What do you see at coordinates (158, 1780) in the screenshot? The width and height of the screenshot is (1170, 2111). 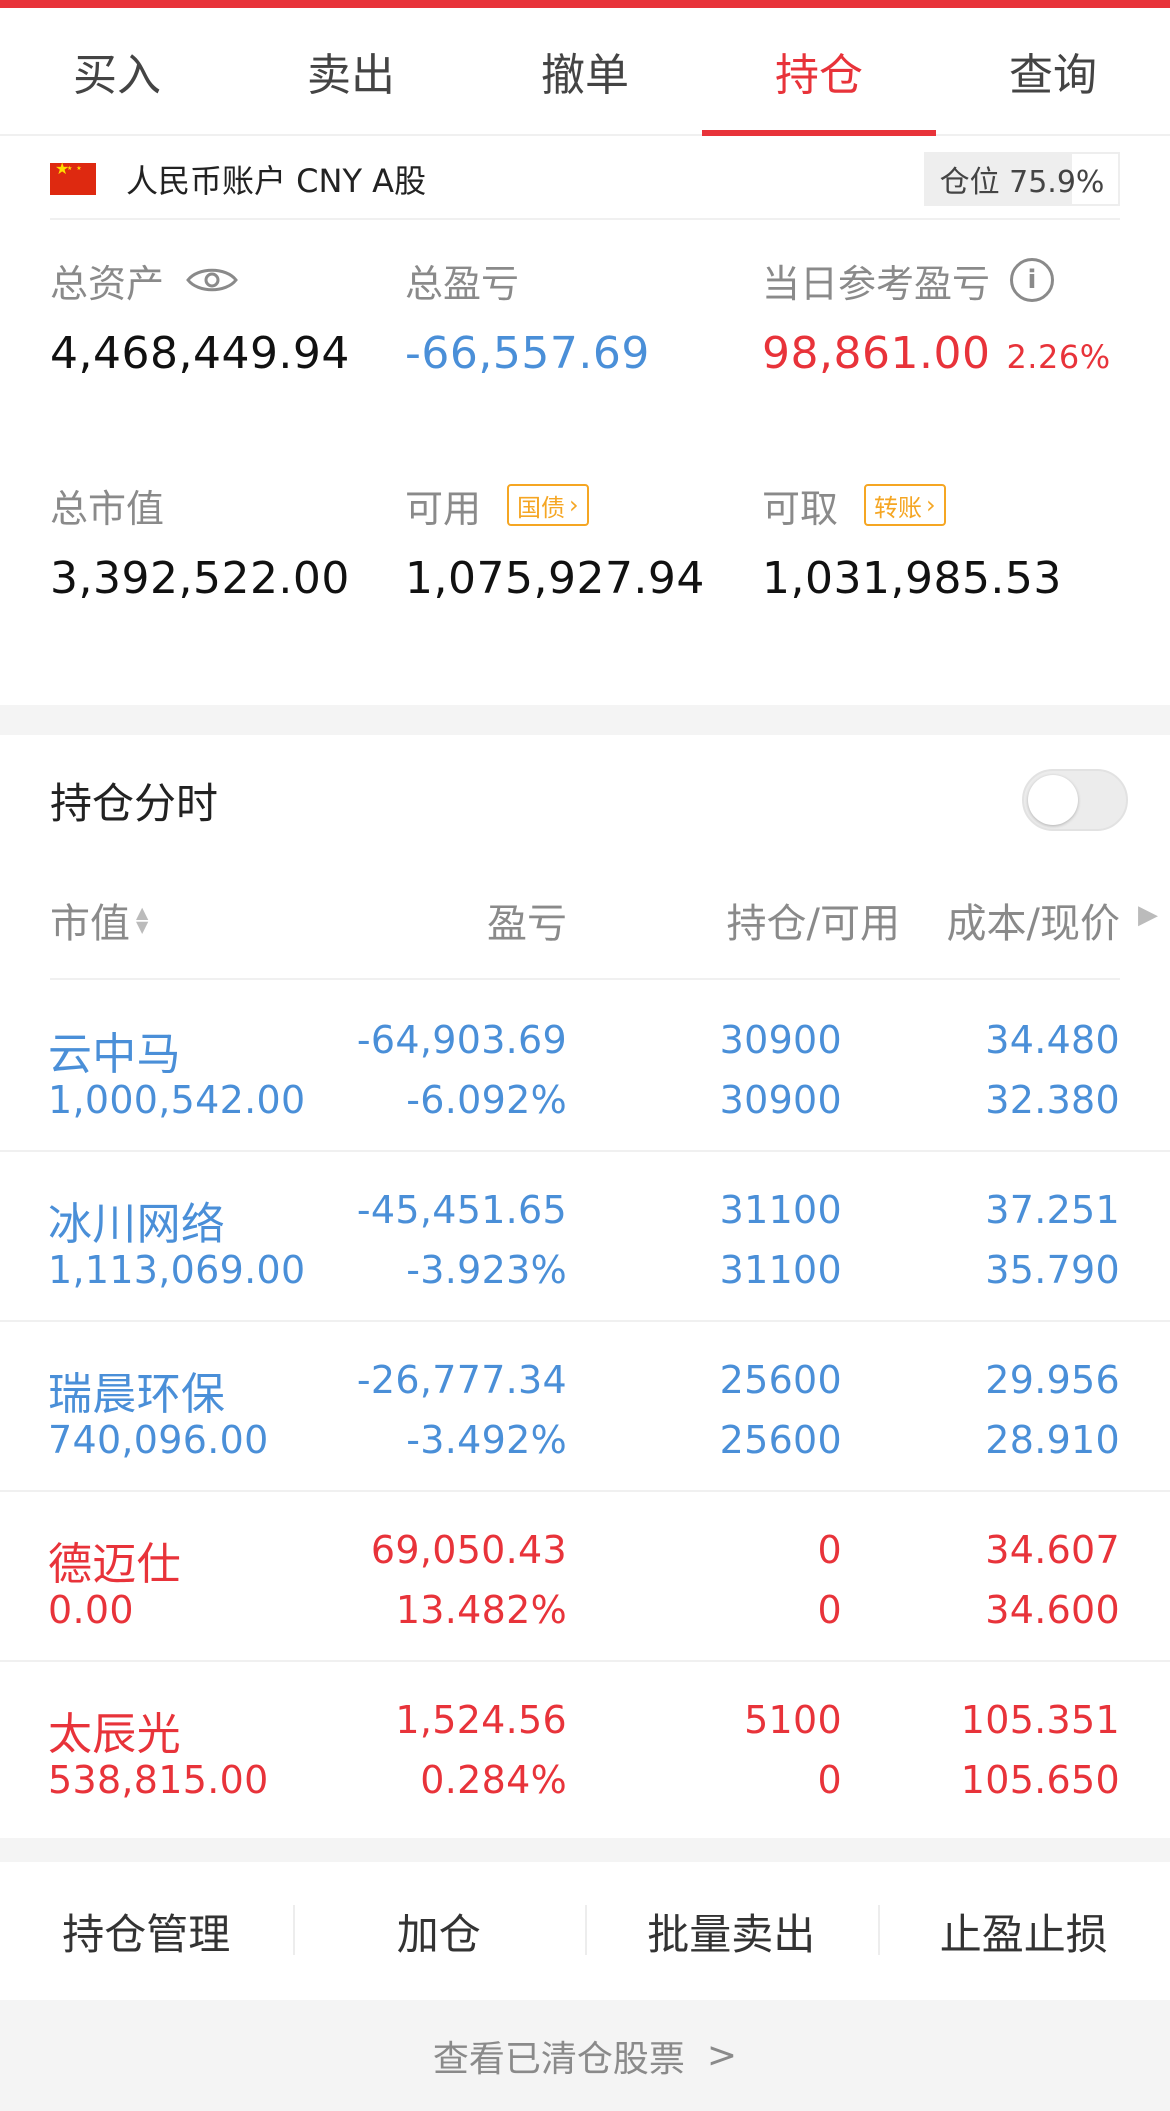 I see `stock-market-value: 538,815.00` at bounding box center [158, 1780].